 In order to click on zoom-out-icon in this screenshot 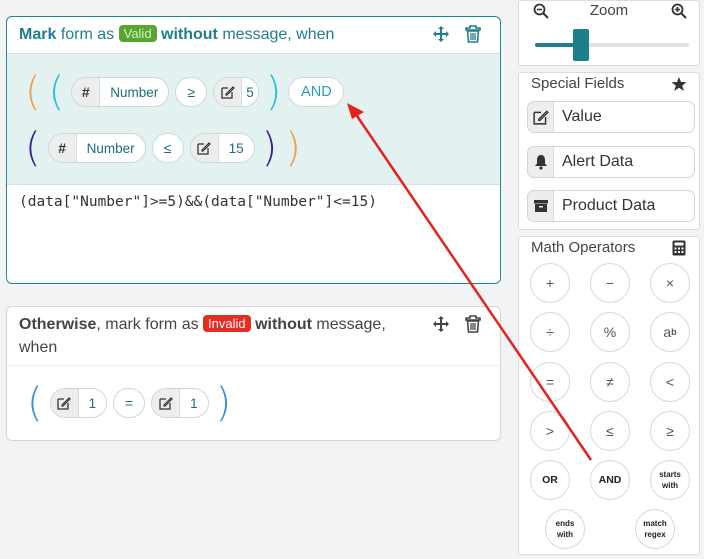, I will do `click(541, 11)`.